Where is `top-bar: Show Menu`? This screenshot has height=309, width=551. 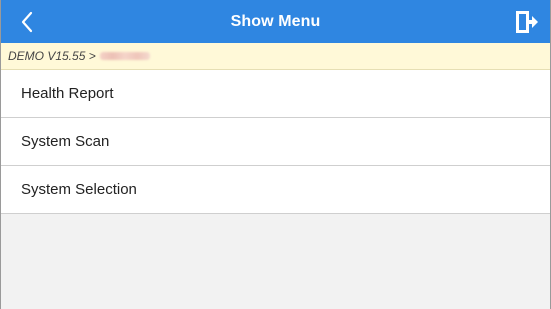
top-bar: Show Menu is located at coordinates (275, 21).